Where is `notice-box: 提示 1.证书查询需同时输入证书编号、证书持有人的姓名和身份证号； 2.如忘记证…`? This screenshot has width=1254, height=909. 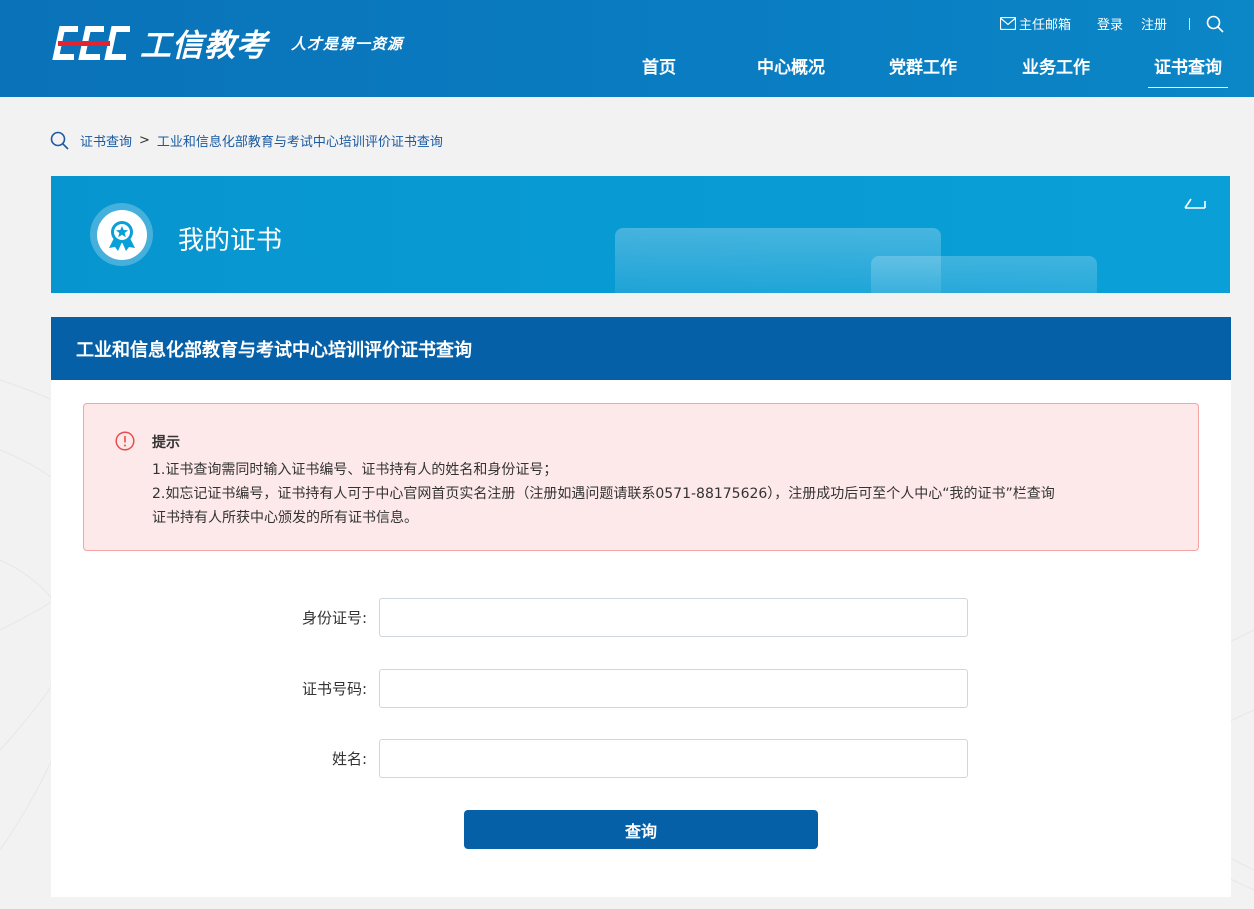 notice-box: 提示 1.证书查询需同时输入证书编号、证书持有人的姓名和身份证号； 2.如忘记证… is located at coordinates (641, 477).